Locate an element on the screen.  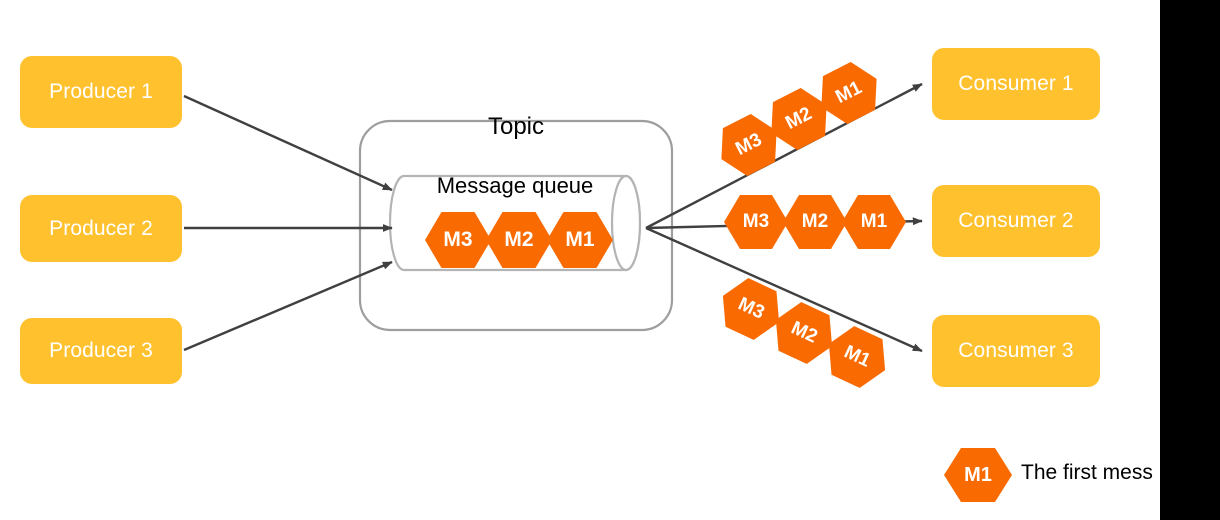
consumer1-message-label-m1: M1 is located at coordinates (849, 92).